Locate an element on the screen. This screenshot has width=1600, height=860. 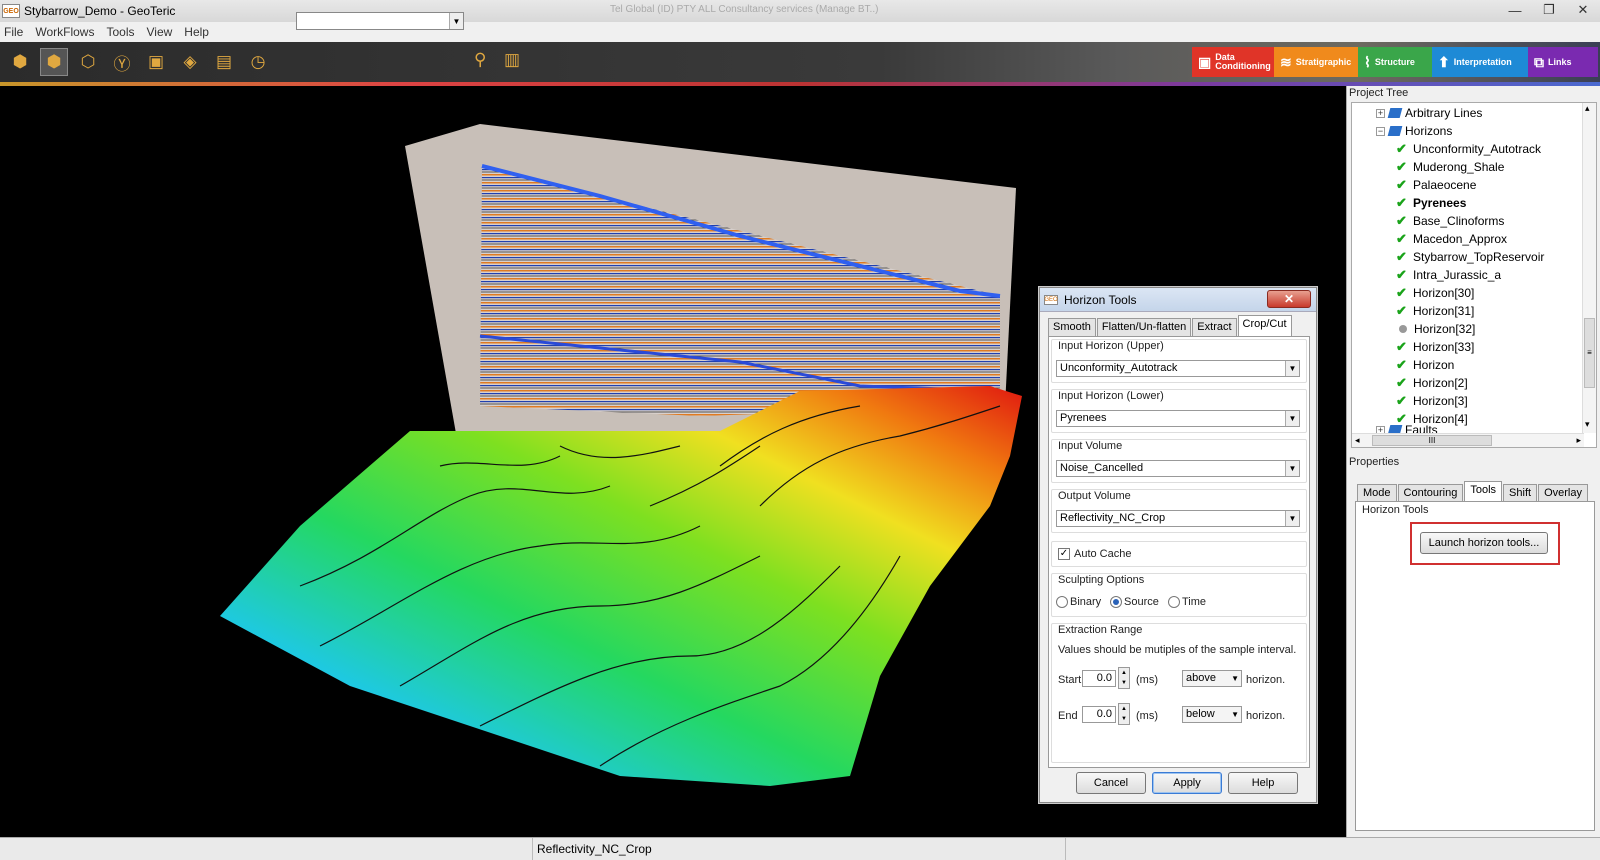
input-upper-select: Unconformity_Autotrack ▼ is located at coordinates (1178, 368).